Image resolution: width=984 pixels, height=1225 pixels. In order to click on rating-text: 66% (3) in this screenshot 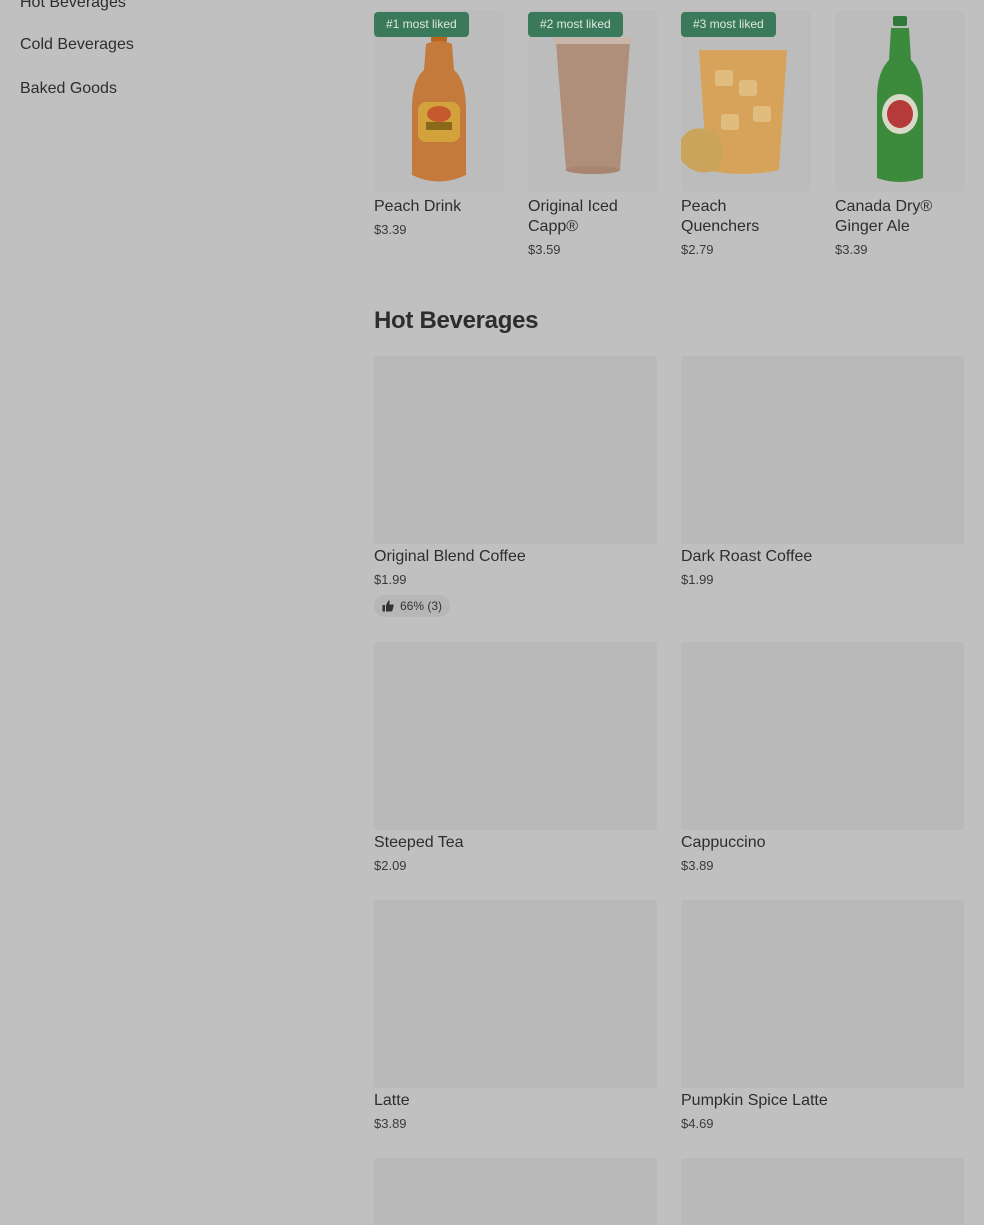, I will do `click(421, 606)`.